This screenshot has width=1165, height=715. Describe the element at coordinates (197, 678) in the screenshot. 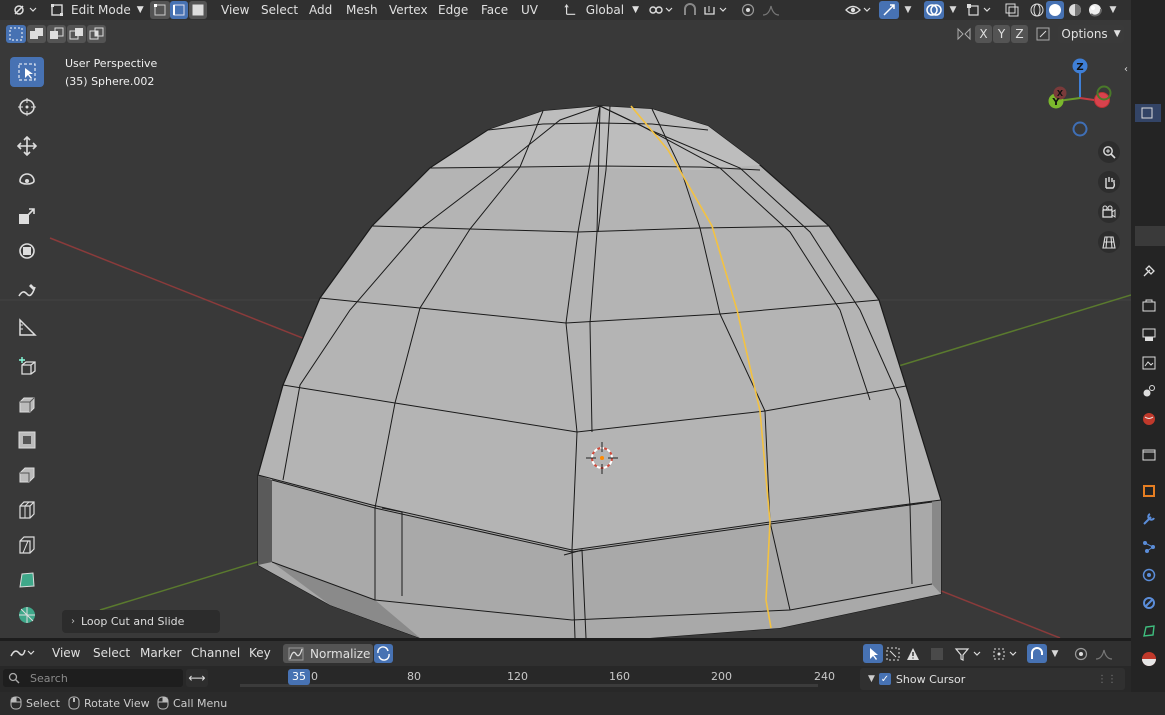

I see `fit-channels-button: ⟷` at that location.